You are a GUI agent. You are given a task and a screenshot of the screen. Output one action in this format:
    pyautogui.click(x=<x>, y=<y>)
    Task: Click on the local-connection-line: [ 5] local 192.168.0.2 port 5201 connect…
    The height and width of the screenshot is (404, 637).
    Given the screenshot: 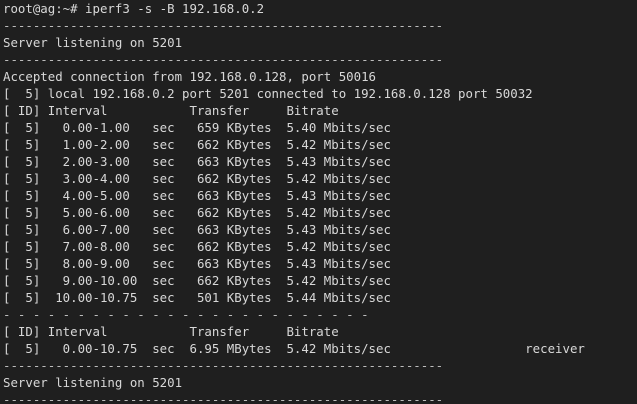 What is the action you would take?
    pyautogui.click(x=268, y=93)
    